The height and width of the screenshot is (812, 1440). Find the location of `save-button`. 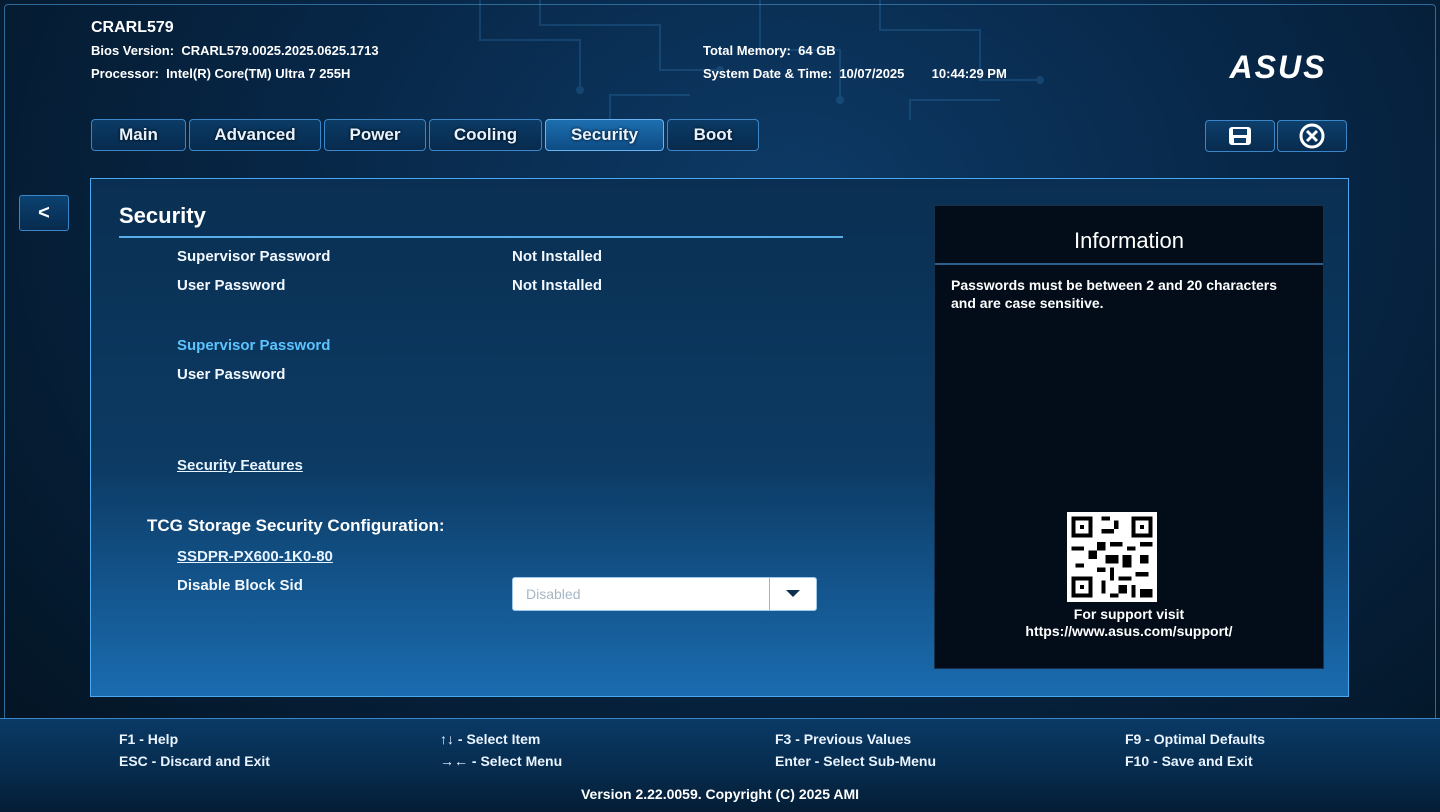

save-button is located at coordinates (1240, 136).